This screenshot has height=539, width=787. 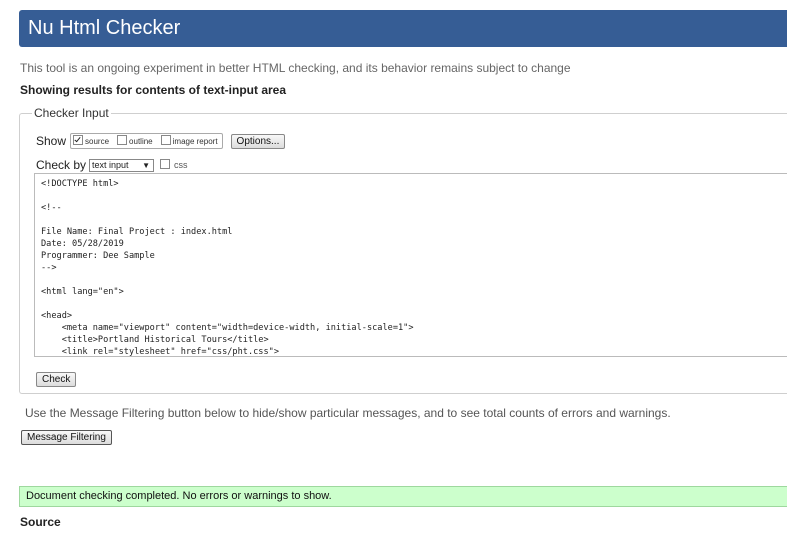 I want to click on message-filtering-button-wrap: Message Filtering, so click(x=66, y=436).